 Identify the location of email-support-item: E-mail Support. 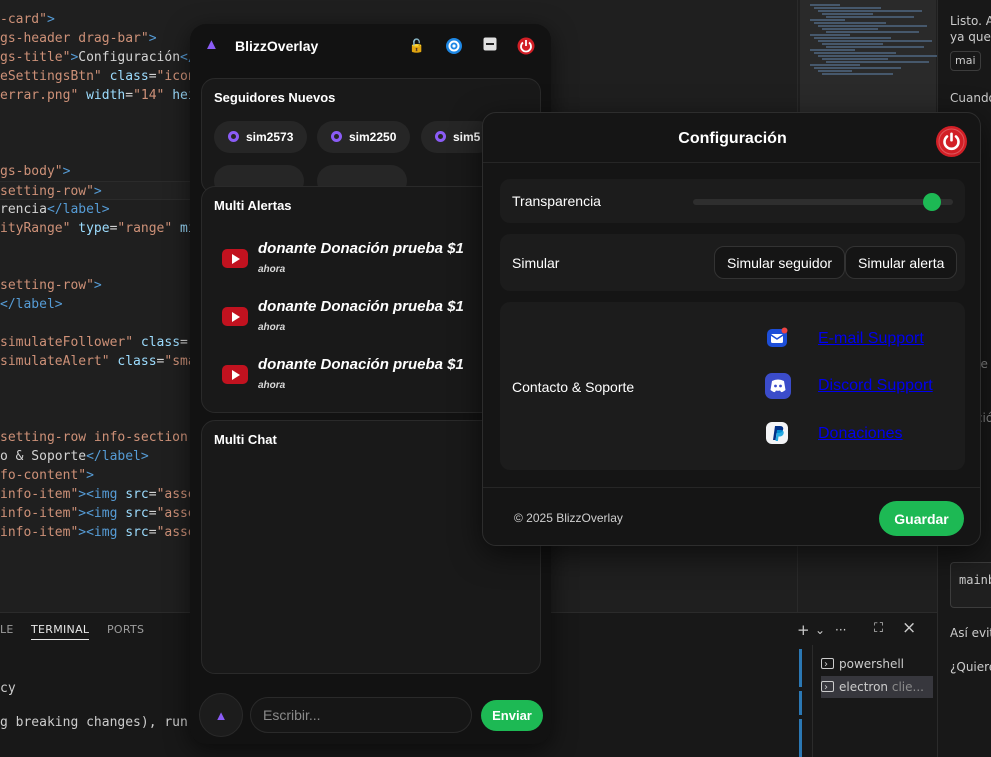
(865, 341).